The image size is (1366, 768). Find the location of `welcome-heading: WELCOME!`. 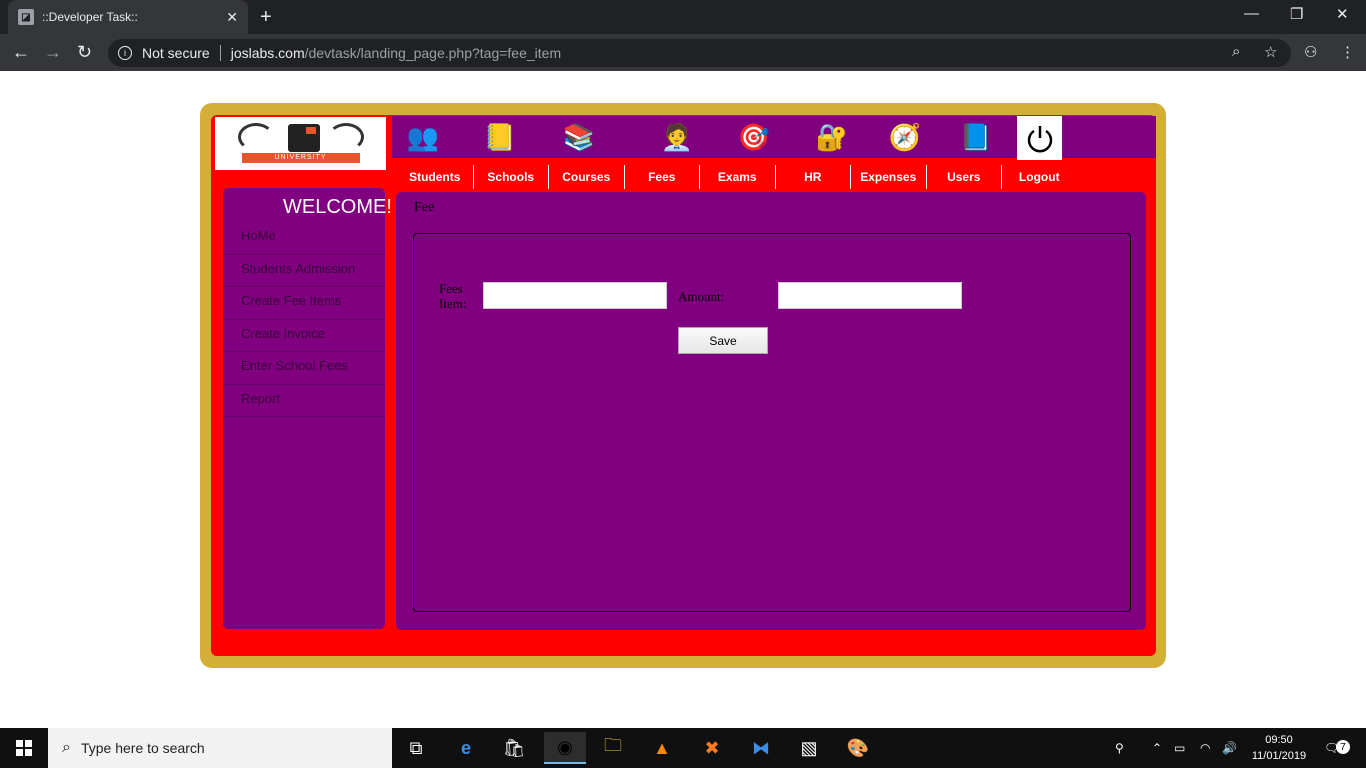

welcome-heading: WELCOME! is located at coordinates (337, 207).